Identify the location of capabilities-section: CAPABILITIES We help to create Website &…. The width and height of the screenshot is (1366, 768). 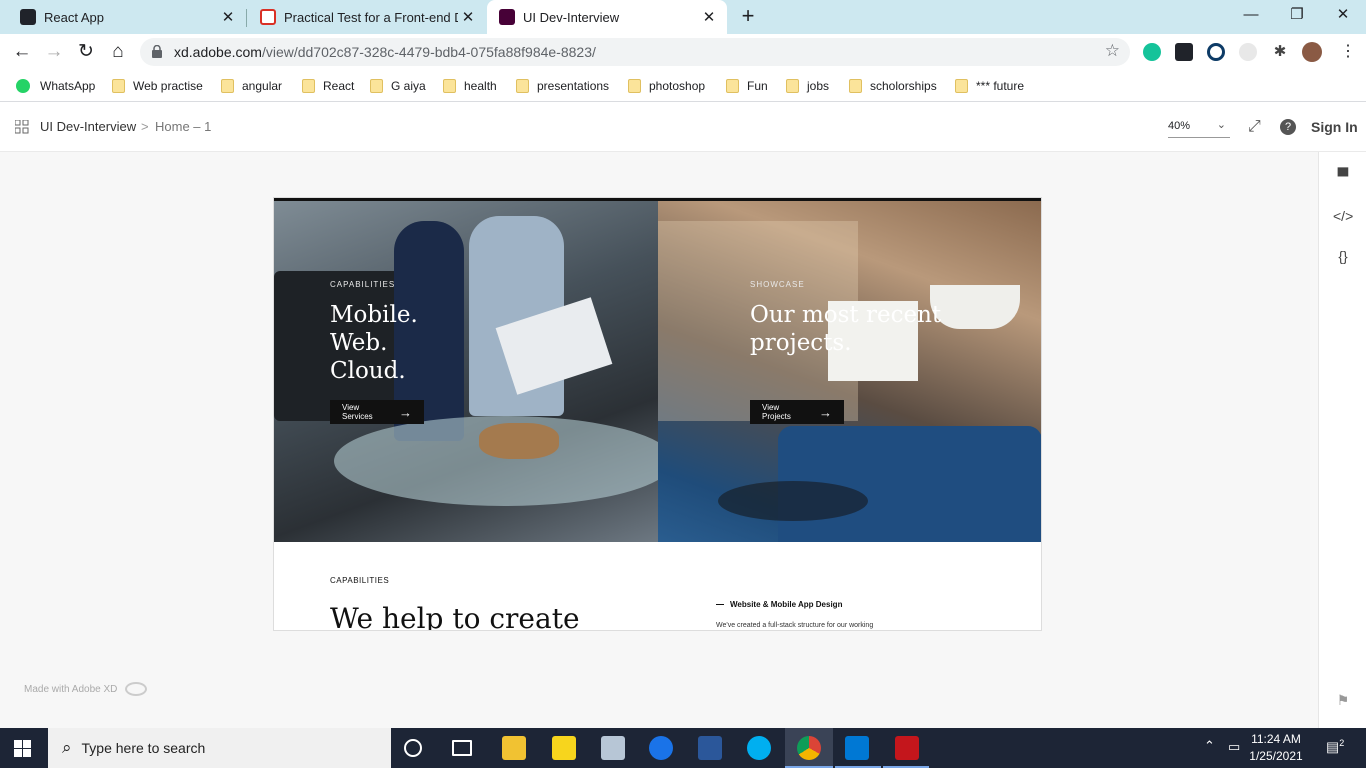
(657, 586).